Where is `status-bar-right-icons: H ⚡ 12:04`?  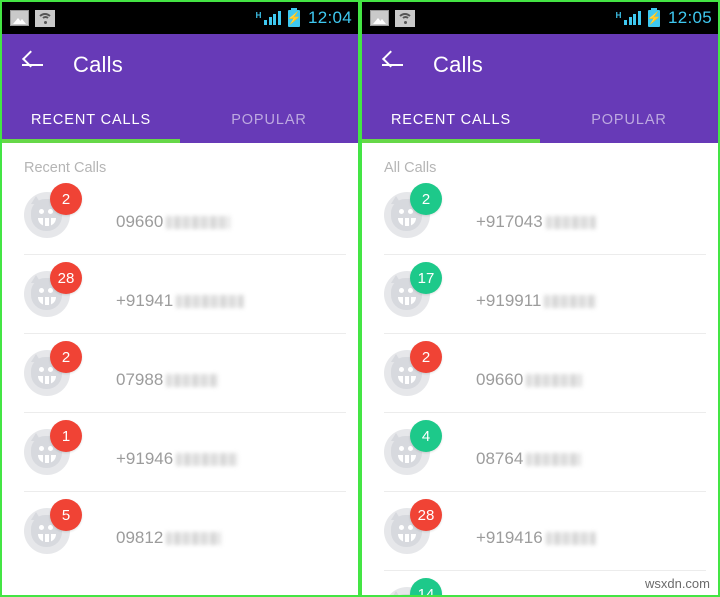
status-bar-right-icons: H ⚡ 12:04 is located at coordinates (303, 17).